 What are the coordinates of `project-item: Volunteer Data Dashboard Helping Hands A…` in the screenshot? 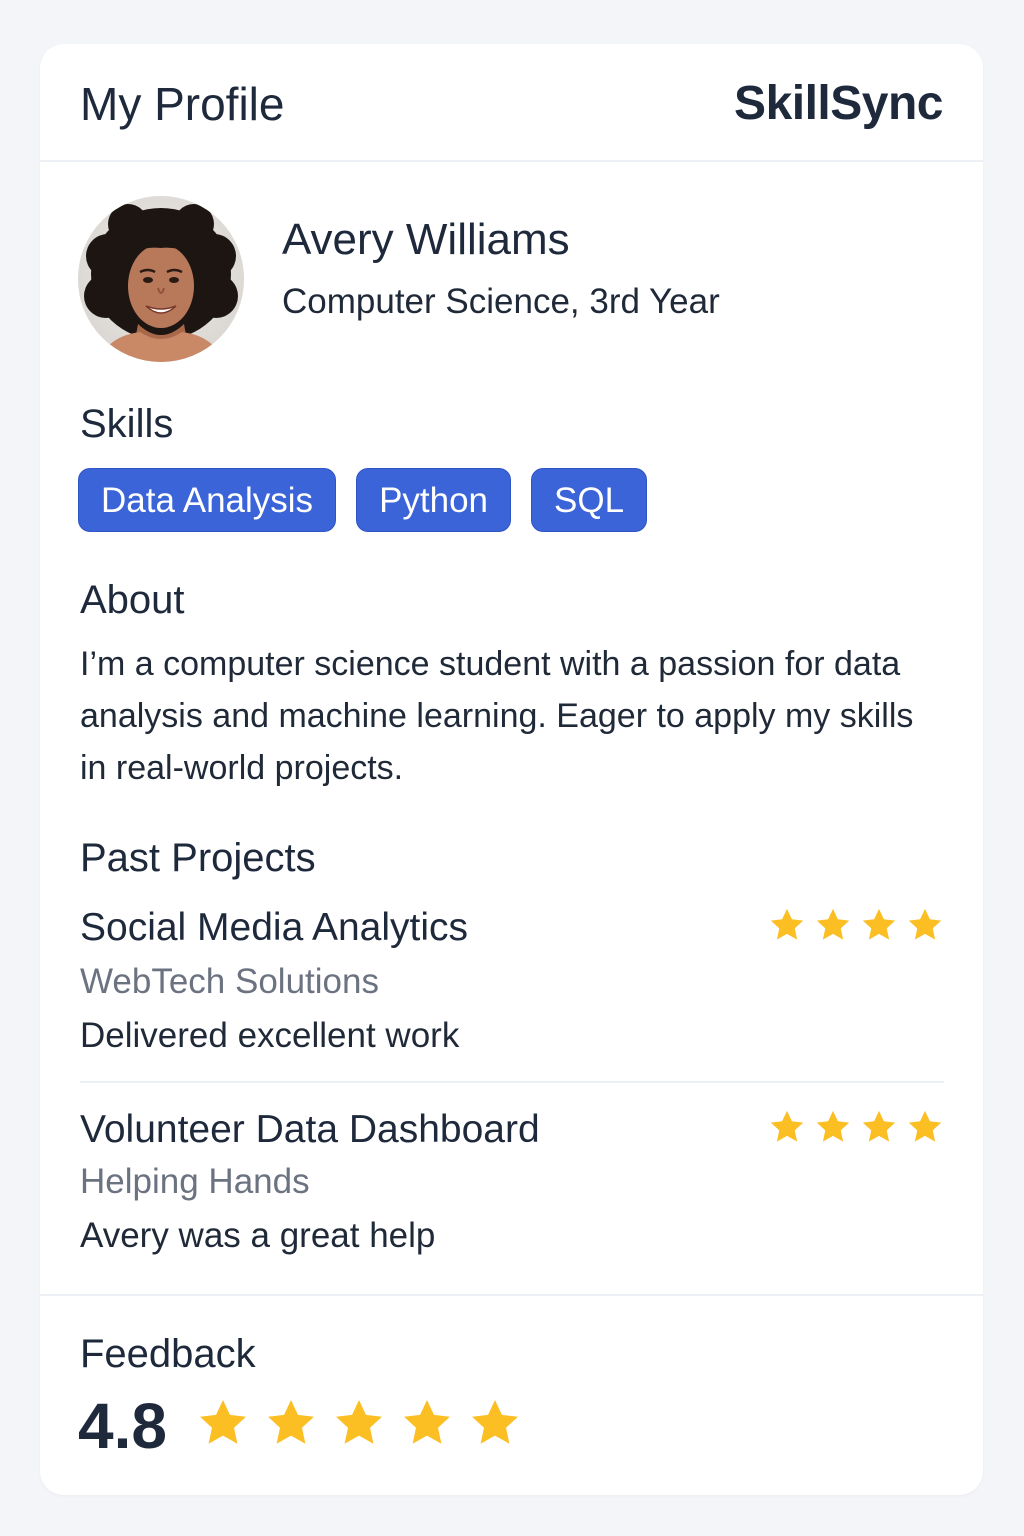 It's located at (512, 1191).